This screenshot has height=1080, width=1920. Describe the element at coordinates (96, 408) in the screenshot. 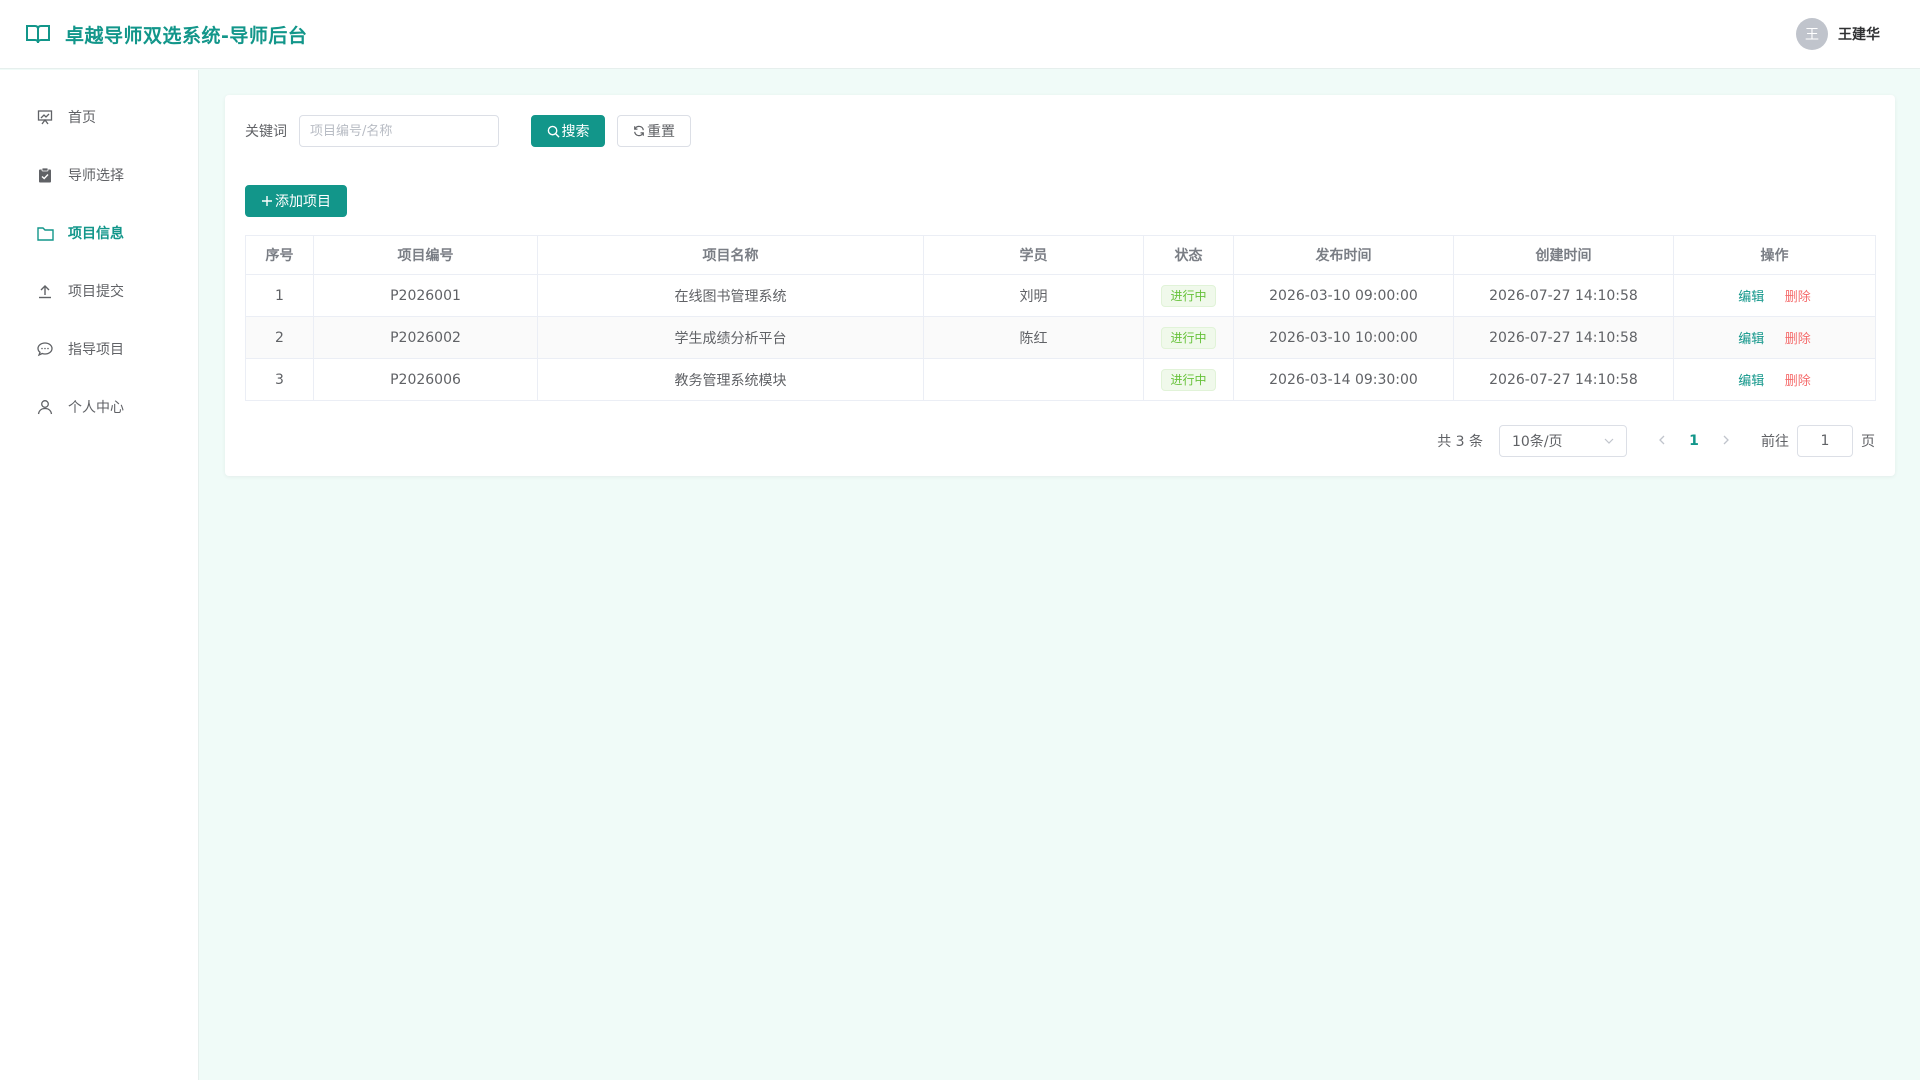

I see `sidebar-item-label: 个人中心` at that location.